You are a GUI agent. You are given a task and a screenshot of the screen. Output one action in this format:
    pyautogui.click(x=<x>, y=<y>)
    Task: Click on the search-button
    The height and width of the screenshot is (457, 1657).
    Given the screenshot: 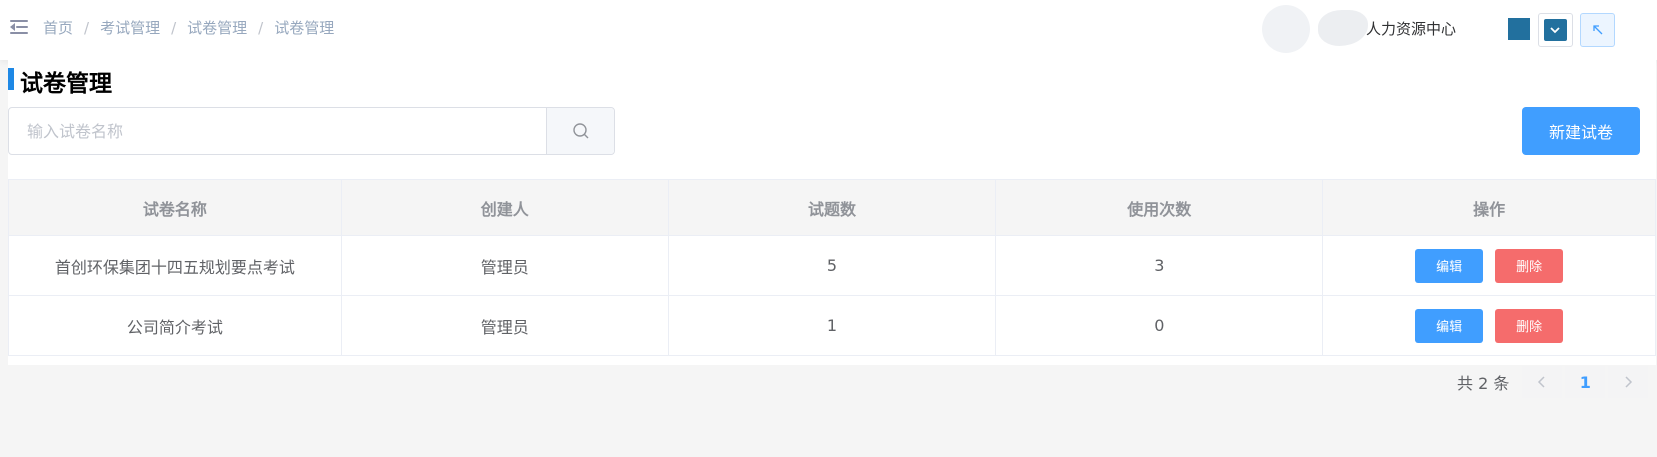 What is the action you would take?
    pyautogui.click(x=580, y=131)
    